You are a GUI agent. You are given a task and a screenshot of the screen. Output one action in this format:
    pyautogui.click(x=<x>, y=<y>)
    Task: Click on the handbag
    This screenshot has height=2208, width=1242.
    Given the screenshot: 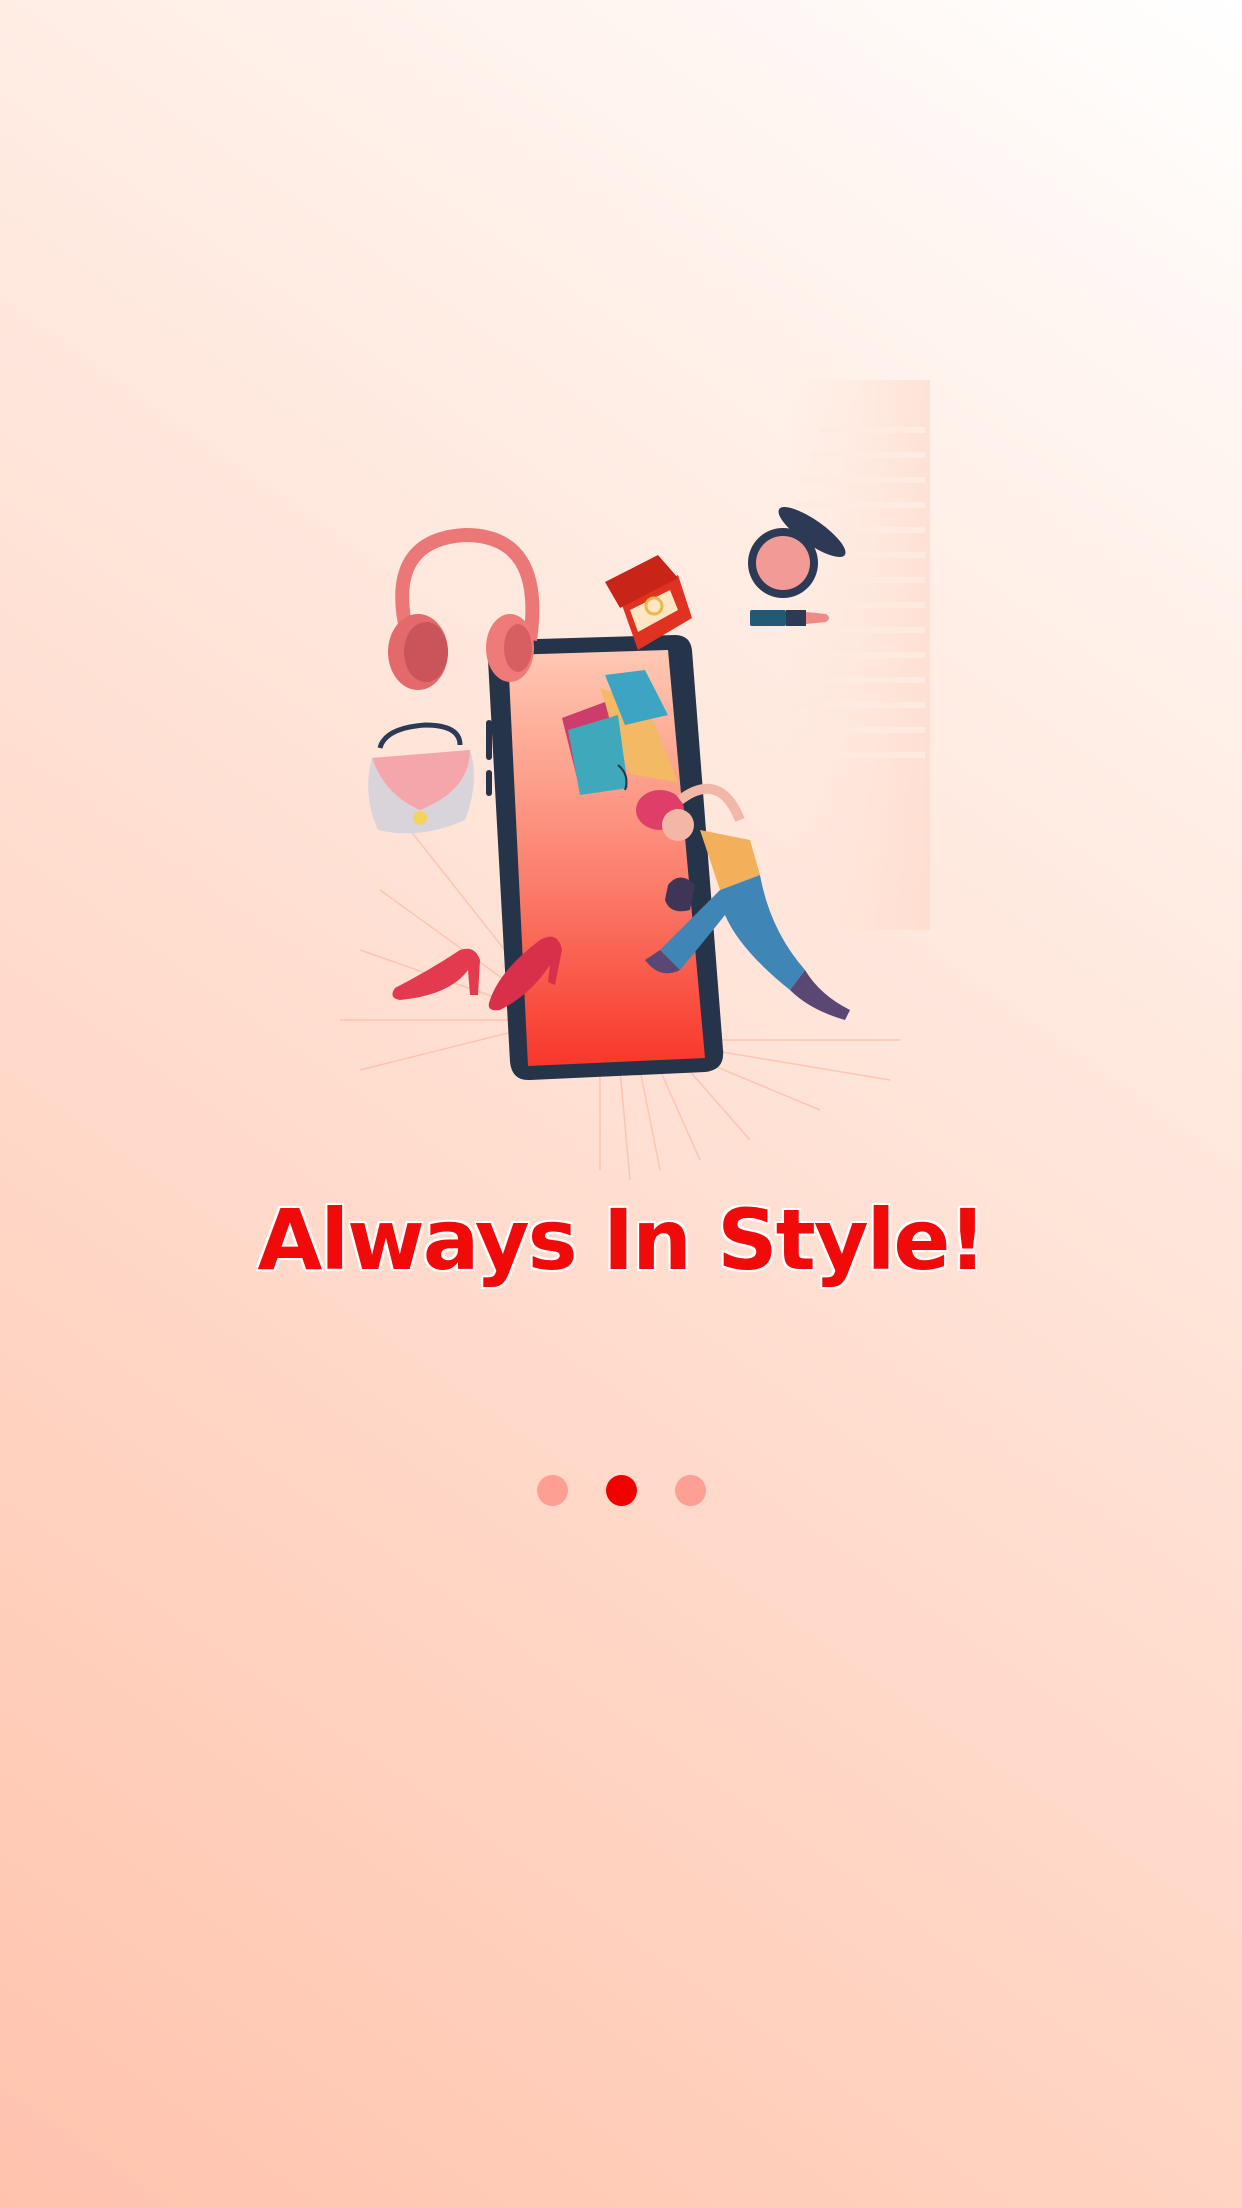 What is the action you would take?
    pyautogui.click(x=421, y=778)
    